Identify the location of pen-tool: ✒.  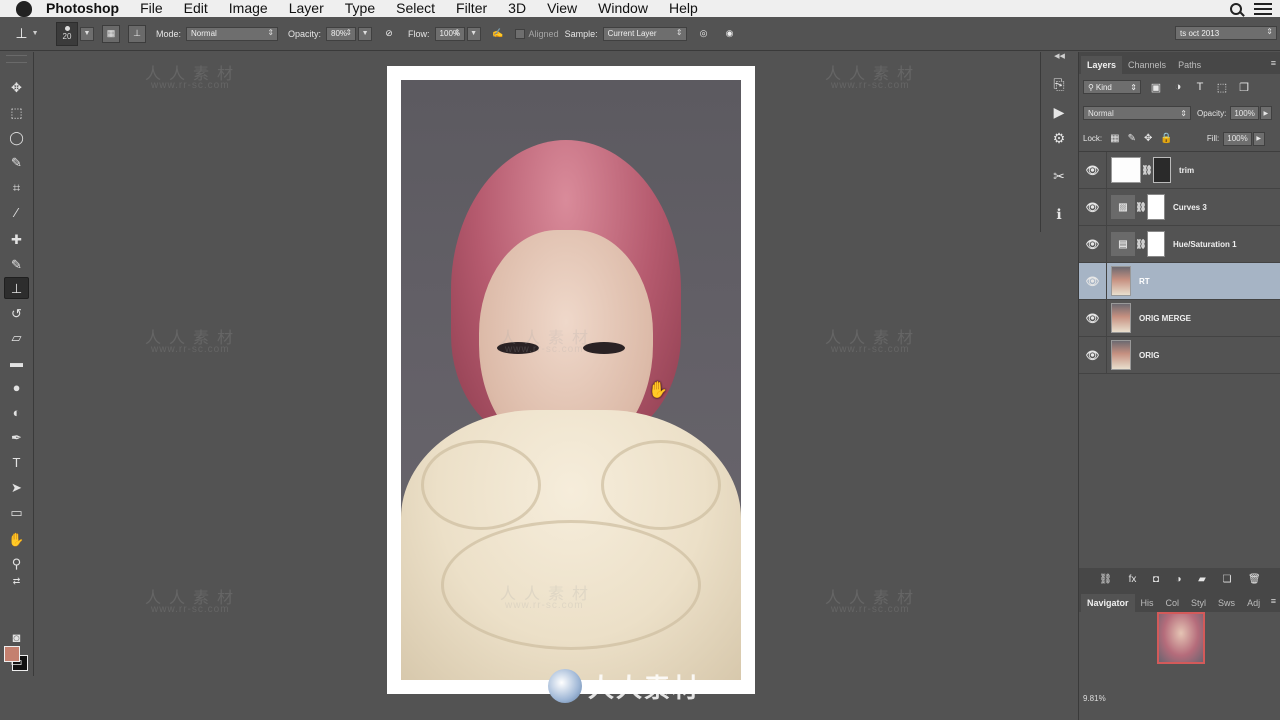
(16, 437).